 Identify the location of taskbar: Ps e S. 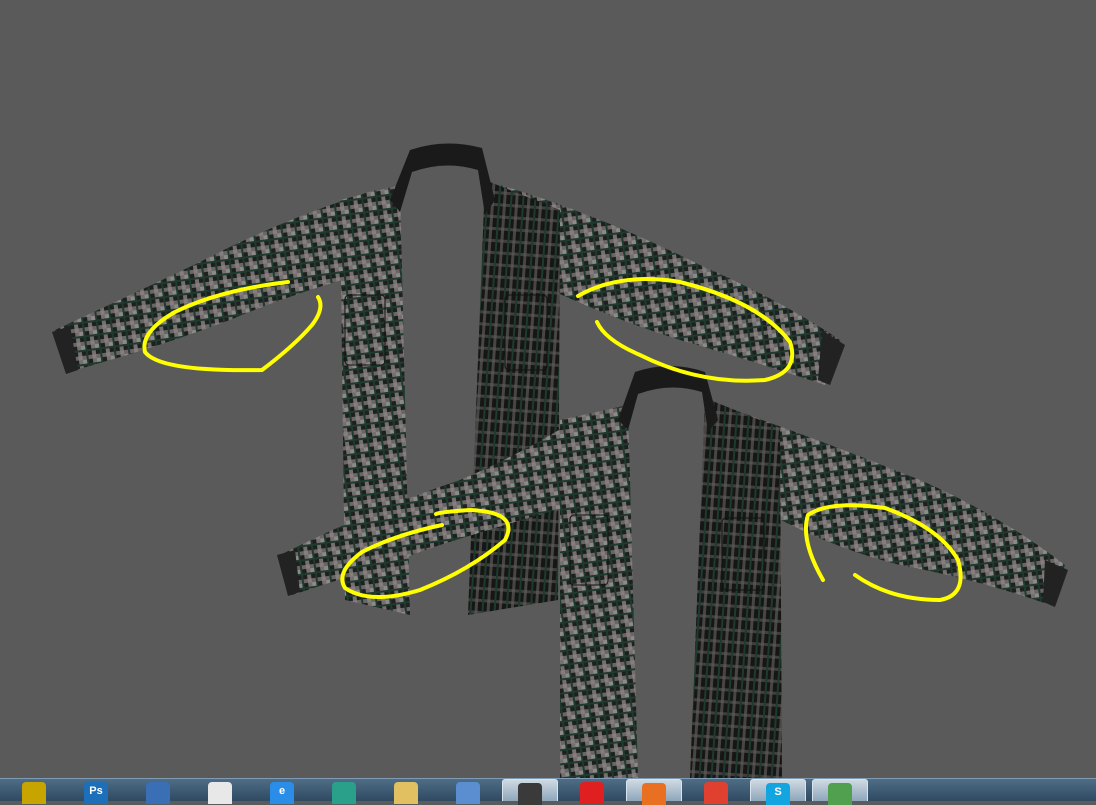
(548, 791).